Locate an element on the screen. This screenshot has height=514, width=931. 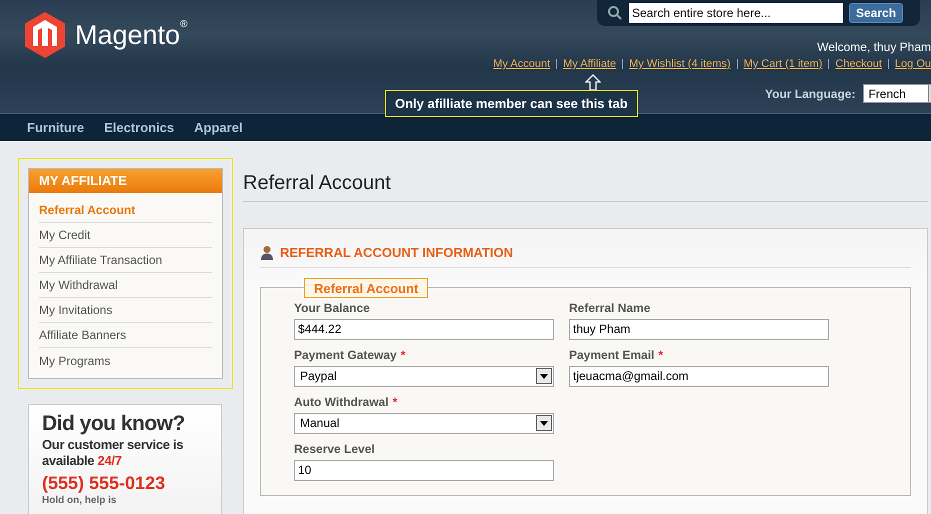
account-link: Log Ou is located at coordinates (912, 64).